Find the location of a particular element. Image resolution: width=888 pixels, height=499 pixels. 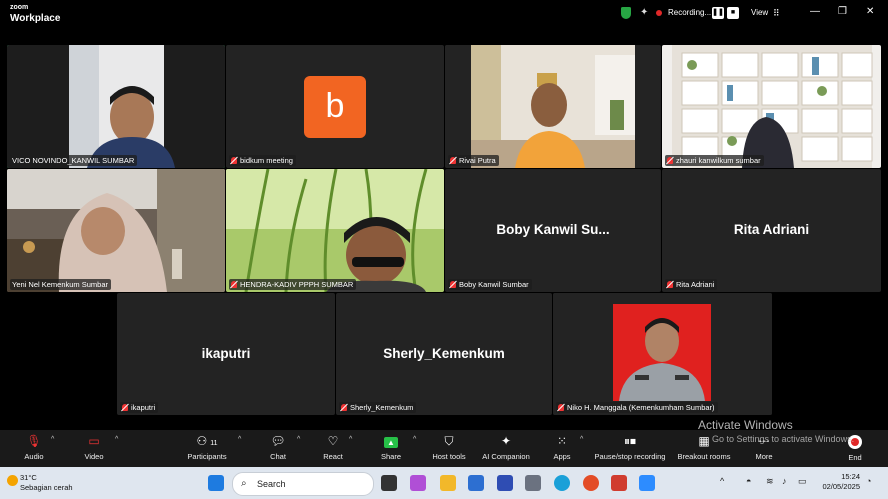

windows-start-icon is located at coordinates (216, 483).